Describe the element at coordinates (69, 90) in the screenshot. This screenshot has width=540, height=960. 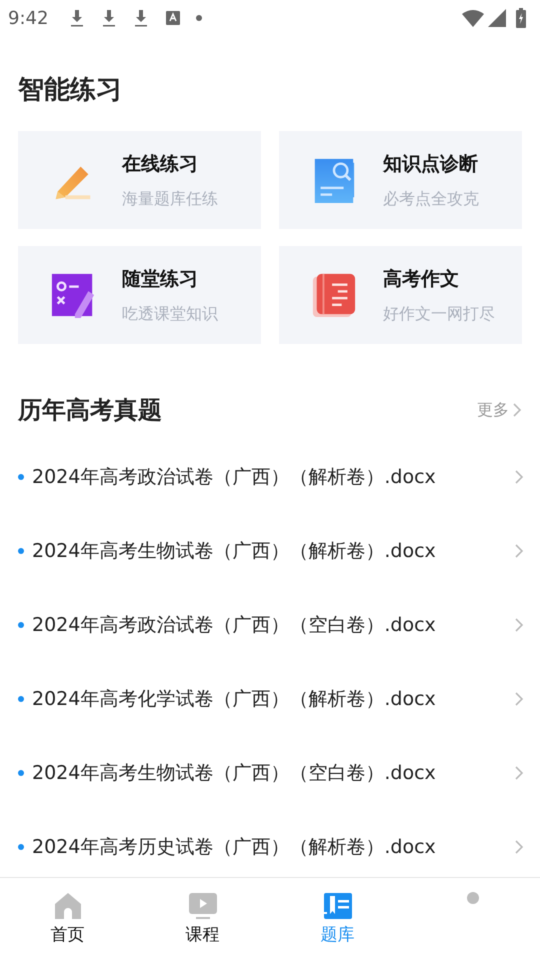
I see `section-title: 智能练习` at that location.